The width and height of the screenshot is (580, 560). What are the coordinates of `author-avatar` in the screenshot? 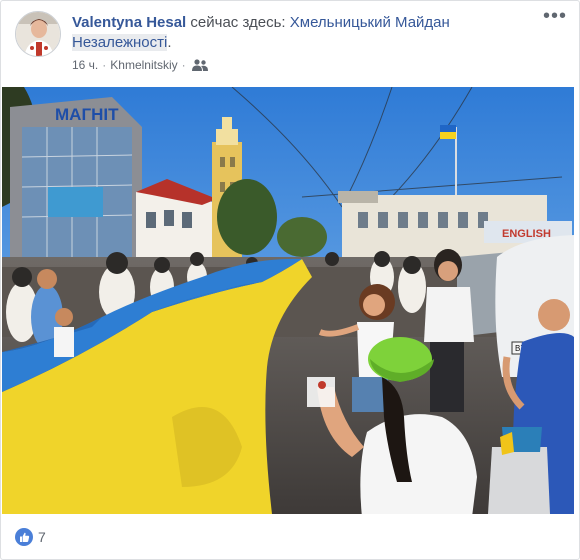 It's located at (38, 34).